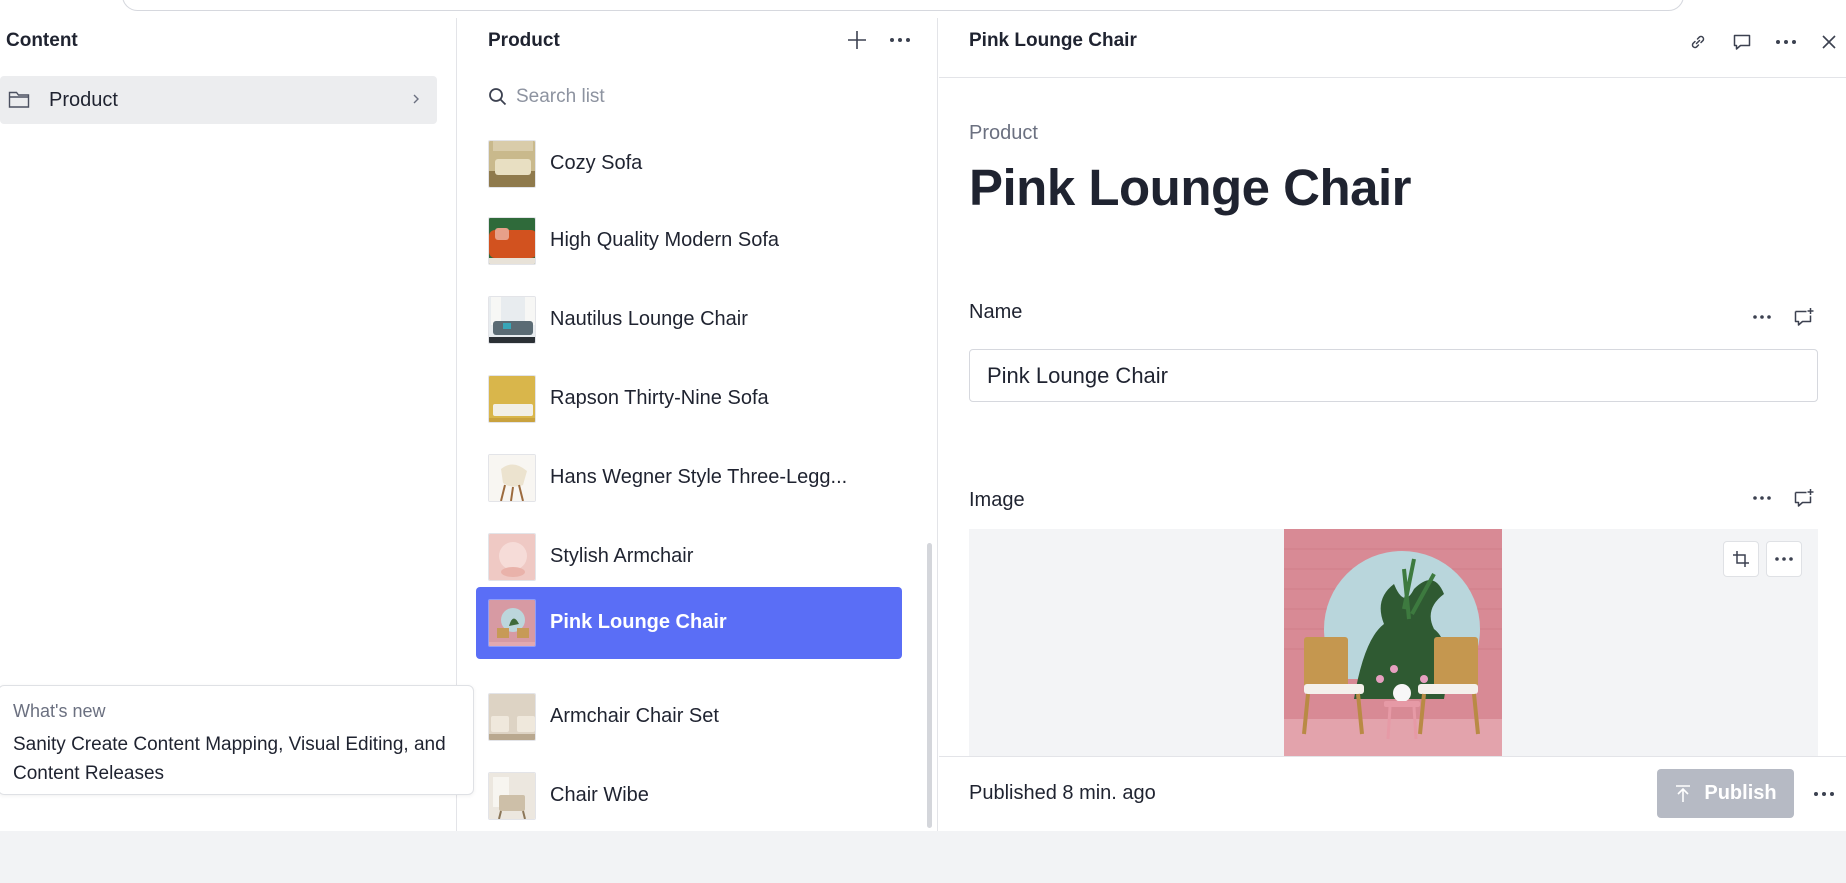  I want to click on plus-icon, so click(857, 40).